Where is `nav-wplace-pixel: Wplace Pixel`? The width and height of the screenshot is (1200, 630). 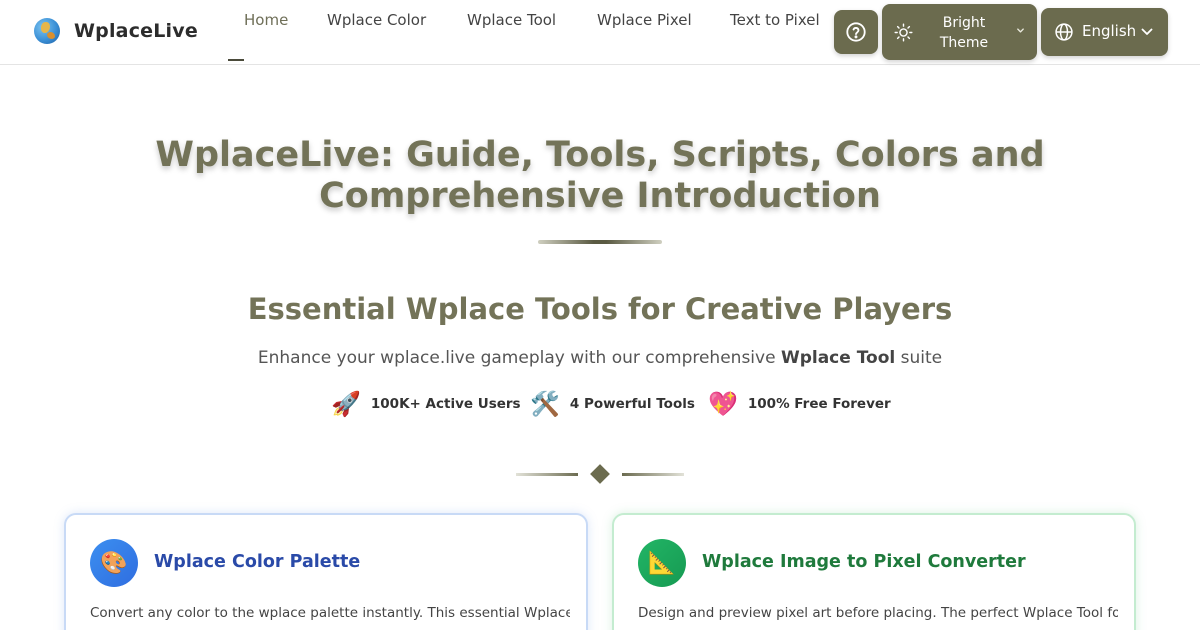 nav-wplace-pixel: Wplace Pixel is located at coordinates (644, 32).